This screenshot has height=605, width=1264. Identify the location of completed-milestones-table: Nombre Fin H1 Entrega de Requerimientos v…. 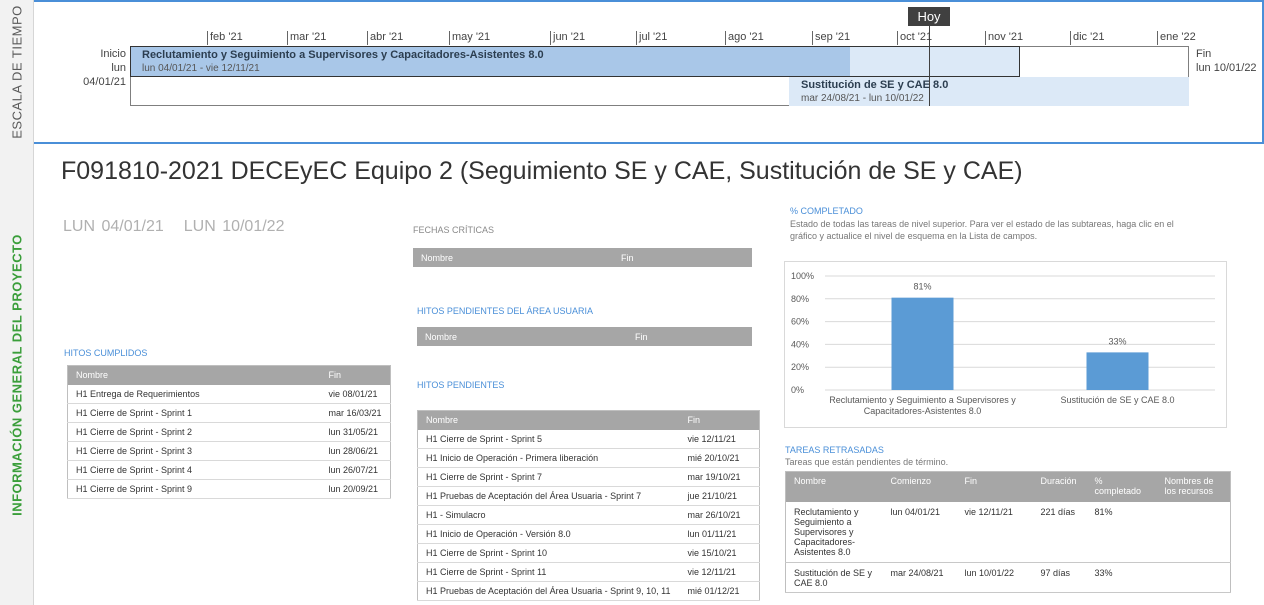
(229, 432).